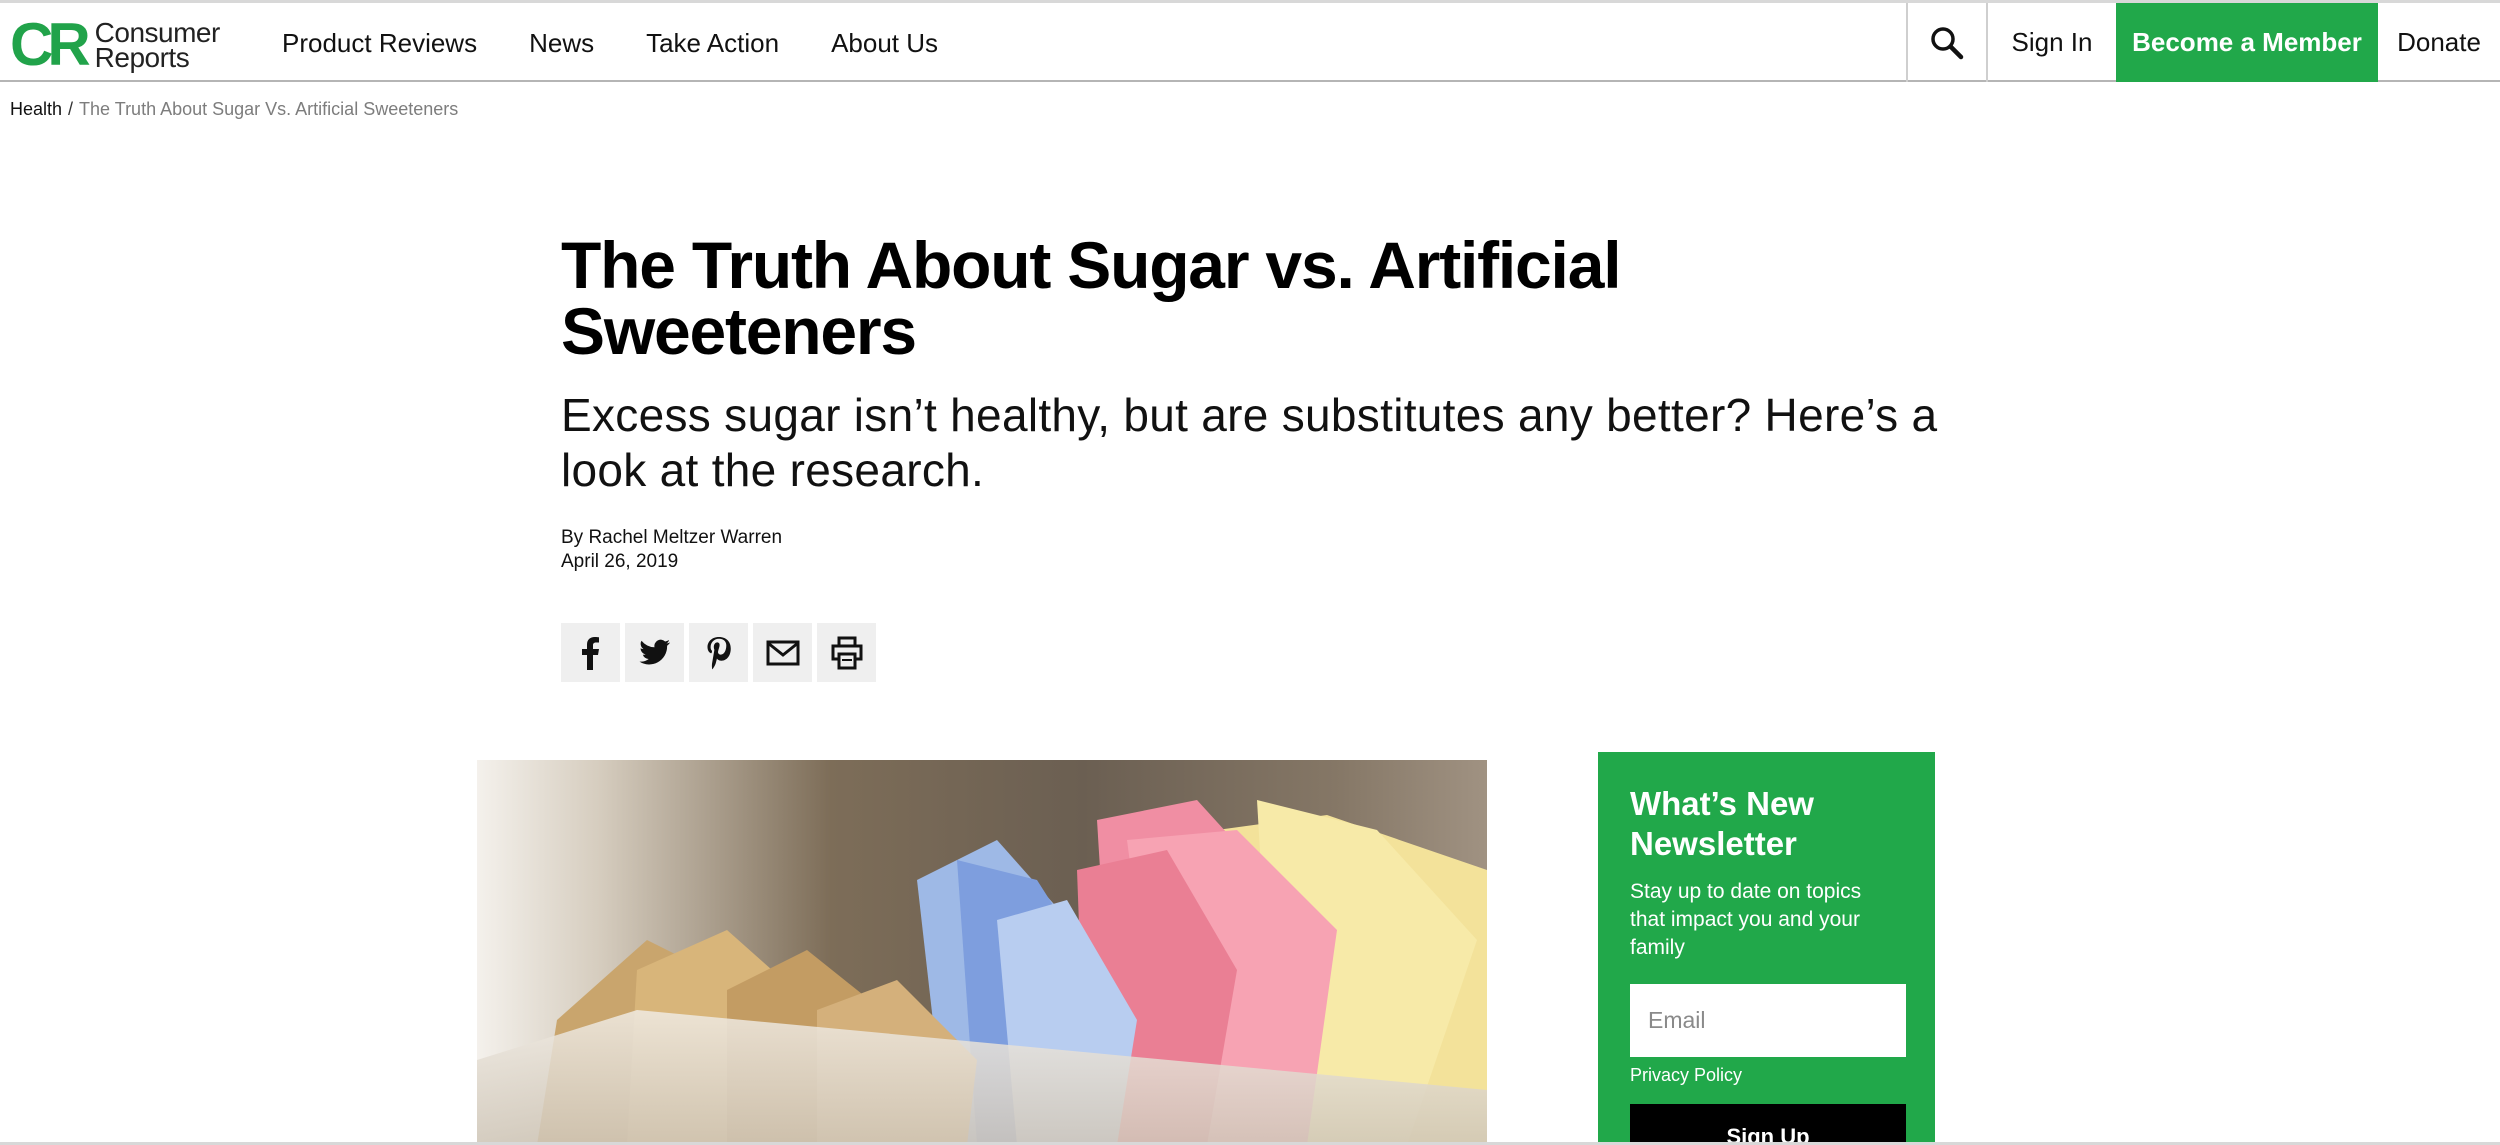 The width and height of the screenshot is (2500, 1145). I want to click on header-actions: Sign In Become a Member Donate, so click(2203, 42).